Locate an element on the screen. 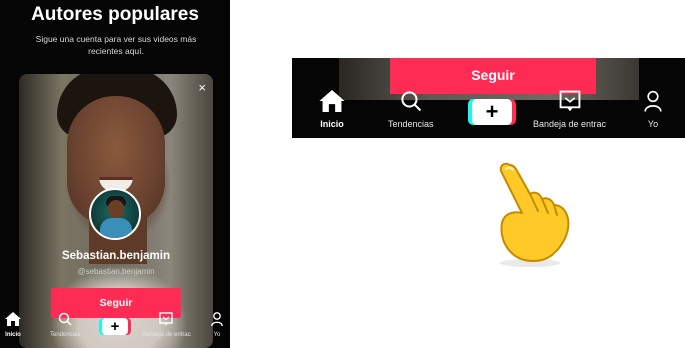  pointing-hand-icon is located at coordinates (534, 214).